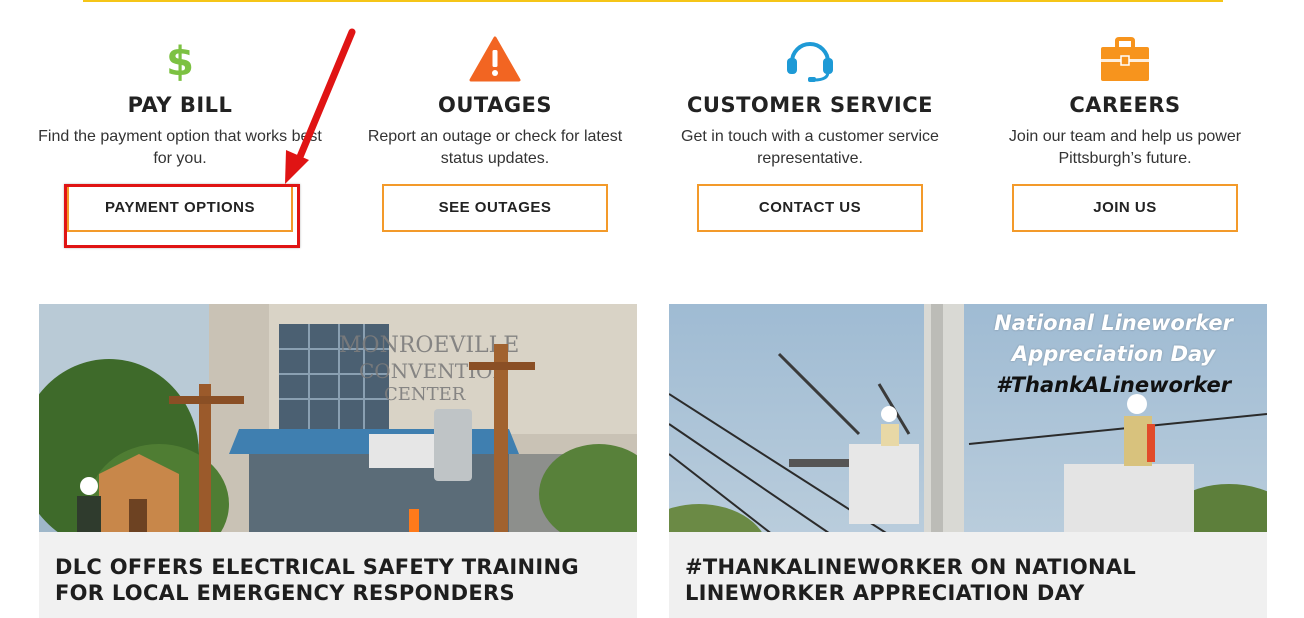 The height and width of the screenshot is (618, 1304). What do you see at coordinates (810, 59) in the screenshot?
I see `headset-icon` at bounding box center [810, 59].